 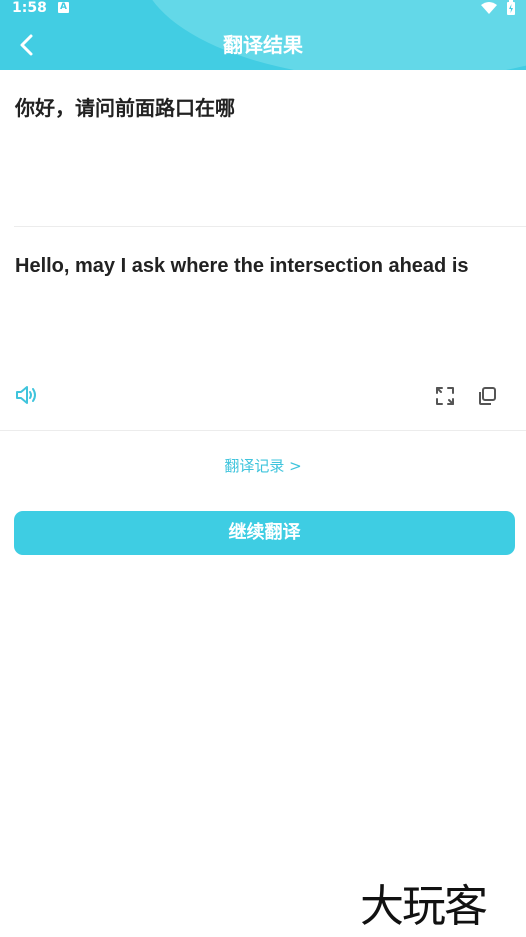 What do you see at coordinates (424, 906) in the screenshot?
I see `watermark-logo: 大玩客` at bounding box center [424, 906].